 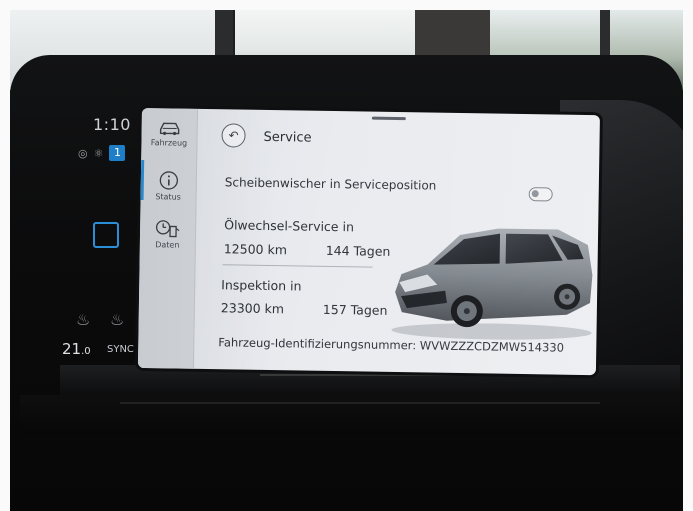 What do you see at coordinates (540, 194) in the screenshot?
I see `wiper-service-toggle` at bounding box center [540, 194].